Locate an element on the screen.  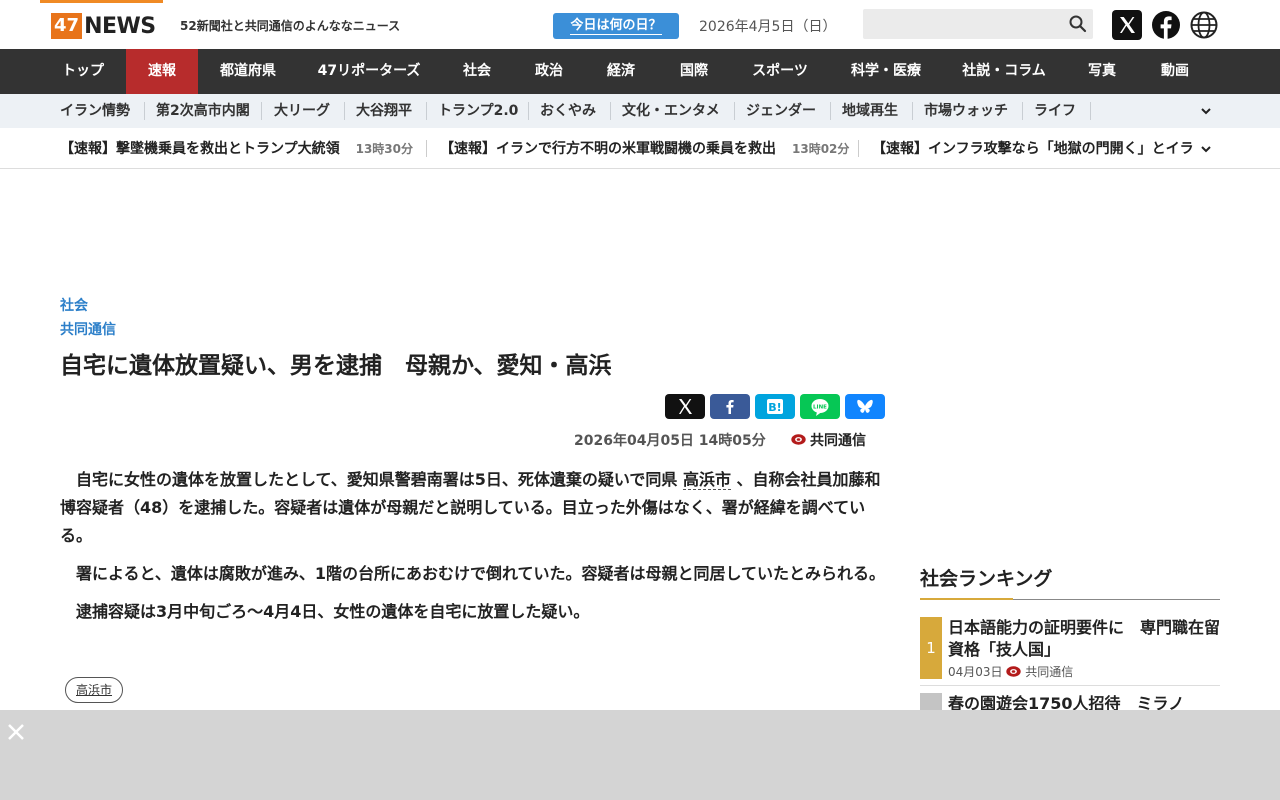
nav-item-international: 国際 is located at coordinates (694, 71).